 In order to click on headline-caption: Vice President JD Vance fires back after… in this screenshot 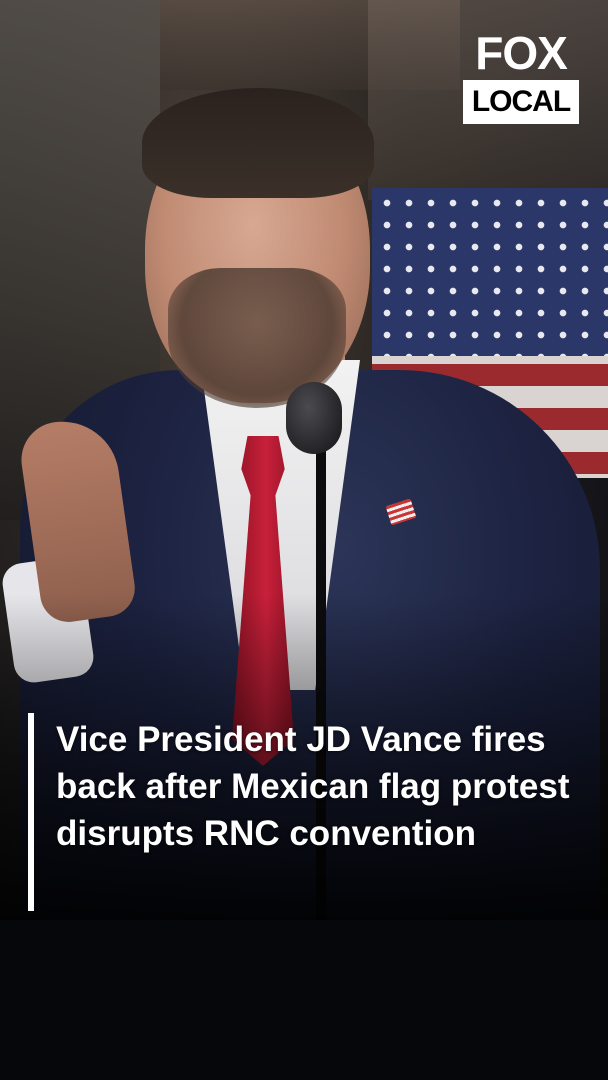, I will do `click(313, 786)`.